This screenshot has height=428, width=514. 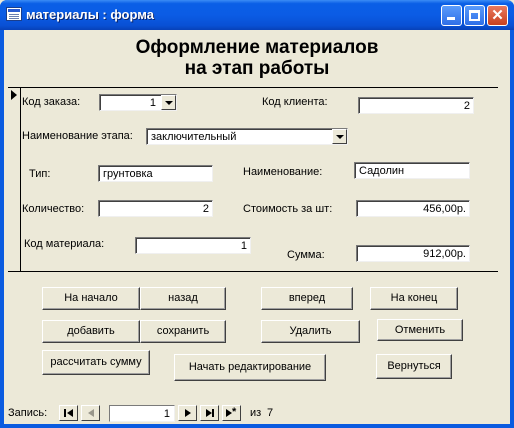 What do you see at coordinates (152, 103) in the screenshot?
I see `order-code-value: 1` at bounding box center [152, 103].